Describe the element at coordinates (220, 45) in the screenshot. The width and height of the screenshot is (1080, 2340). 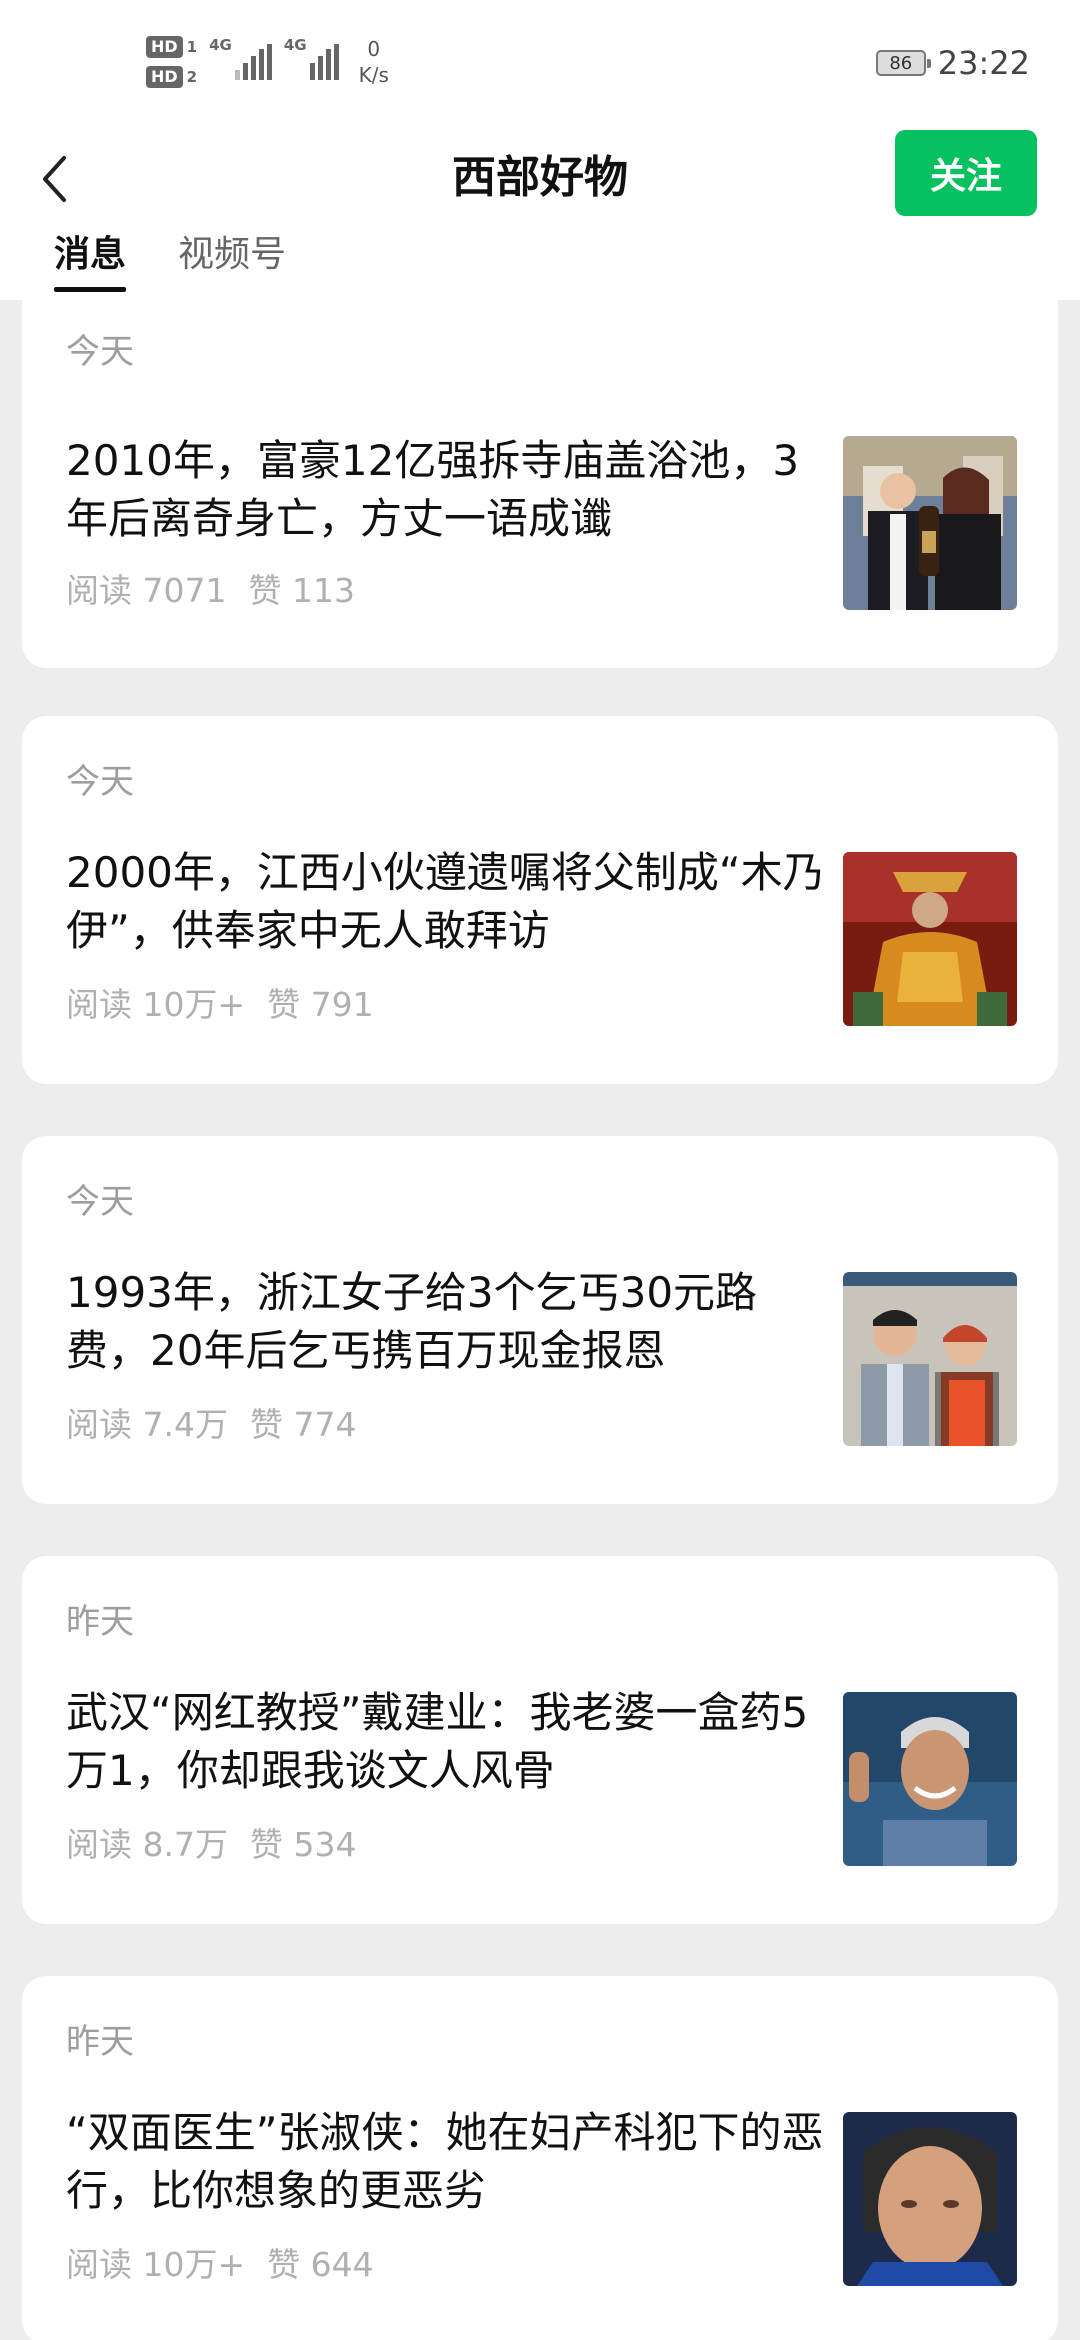
I see `network-type-1: 4G` at that location.